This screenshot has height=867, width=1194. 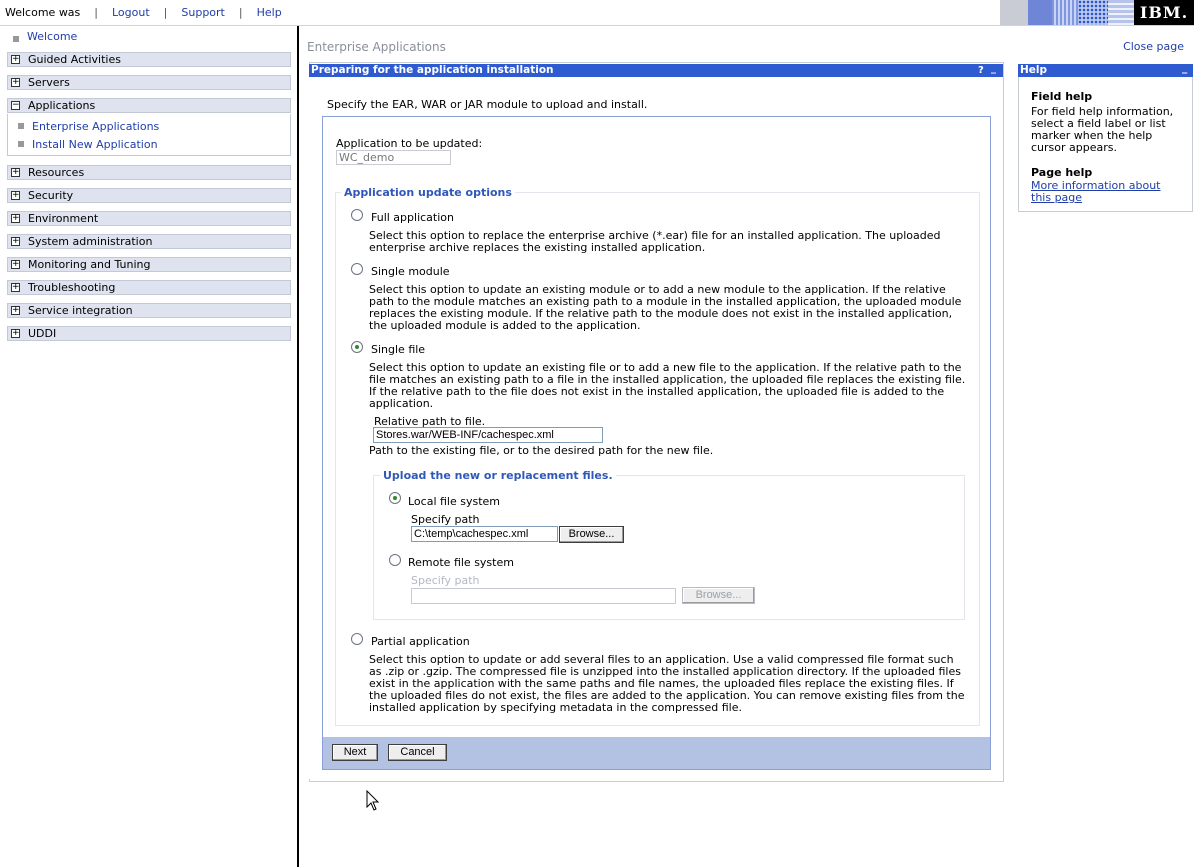 I want to click on nav-group-system-administration: + System administration, so click(x=149, y=241).